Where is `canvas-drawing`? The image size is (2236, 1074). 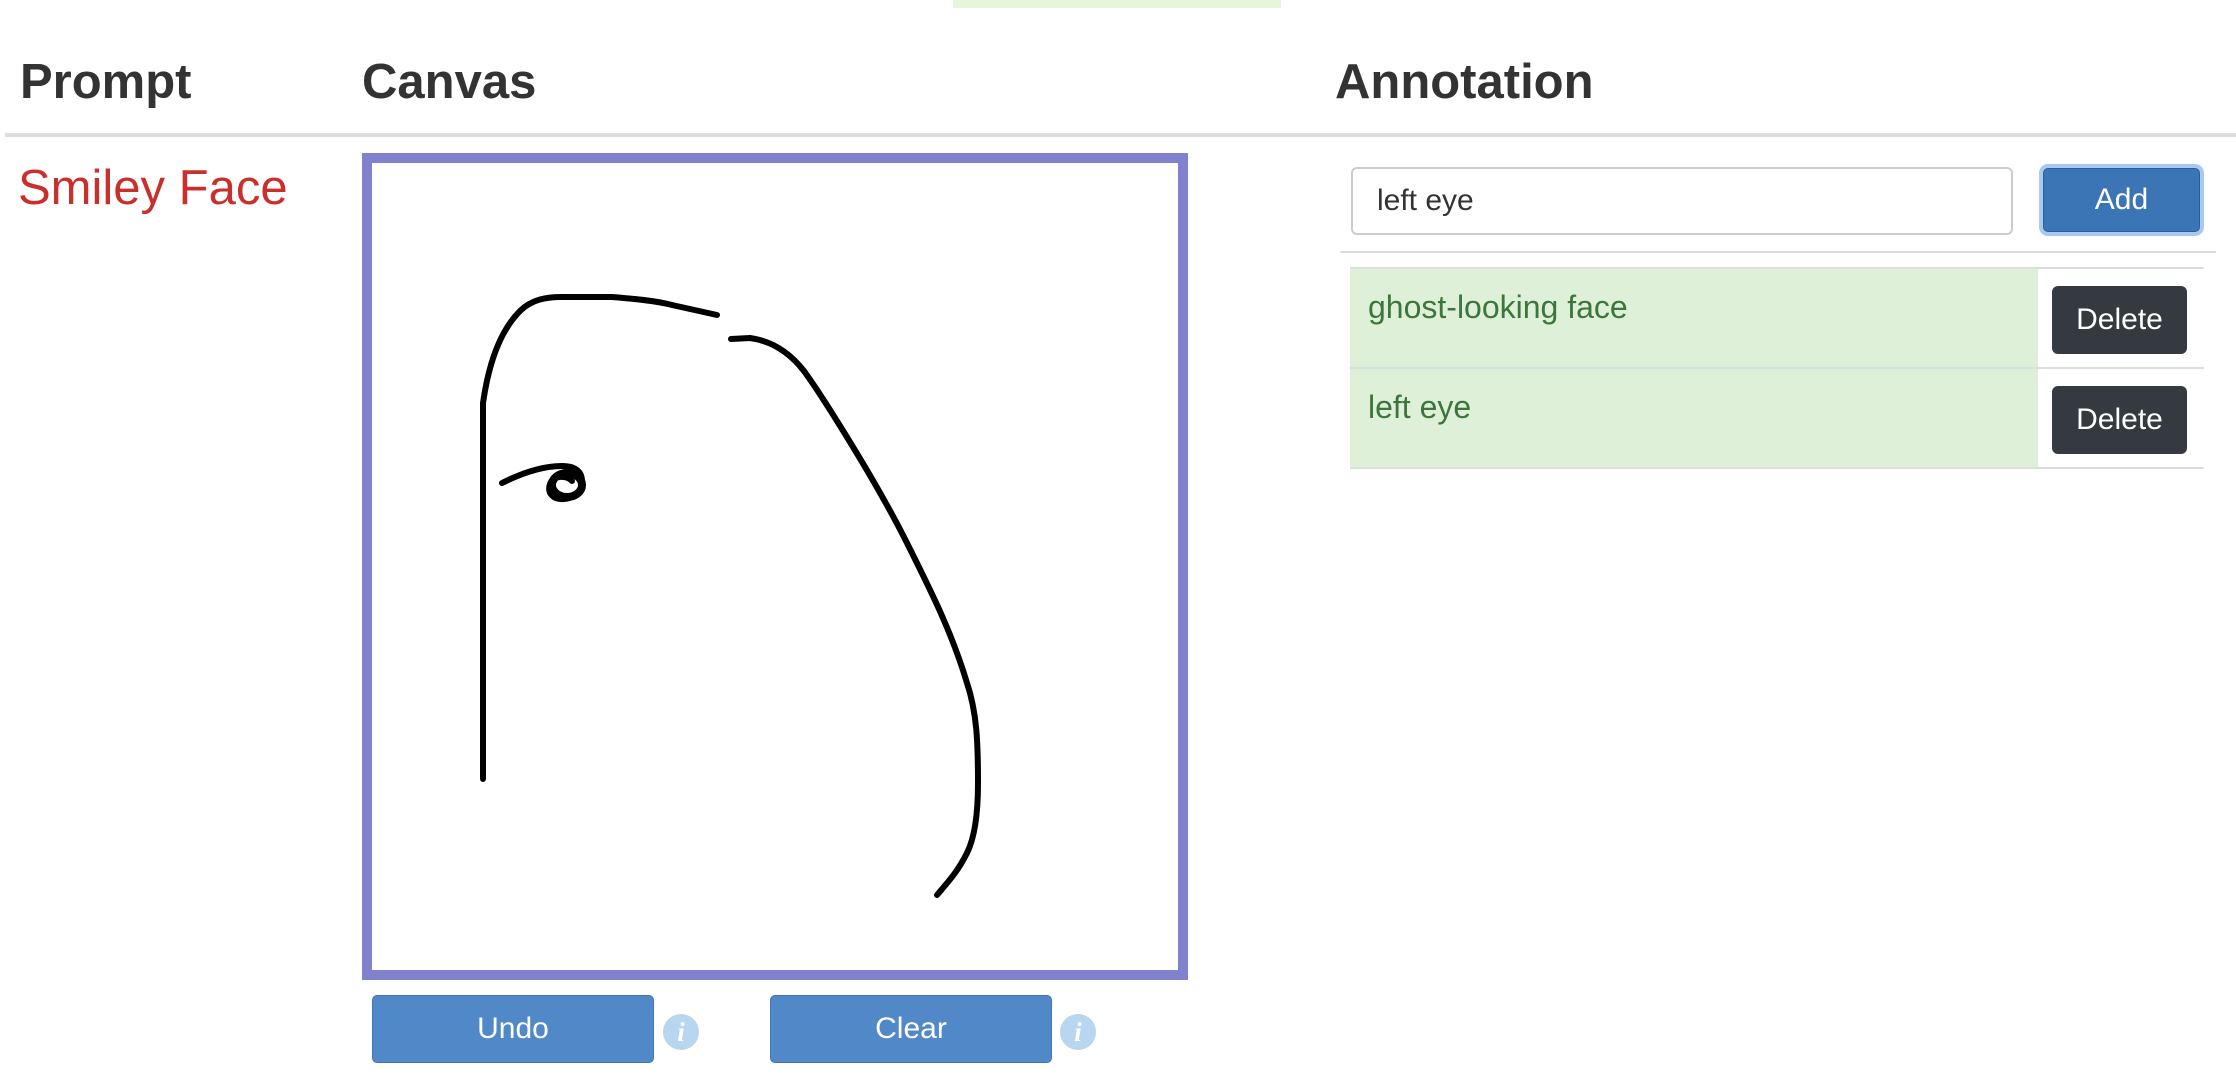
canvas-drawing is located at coordinates (730, 596).